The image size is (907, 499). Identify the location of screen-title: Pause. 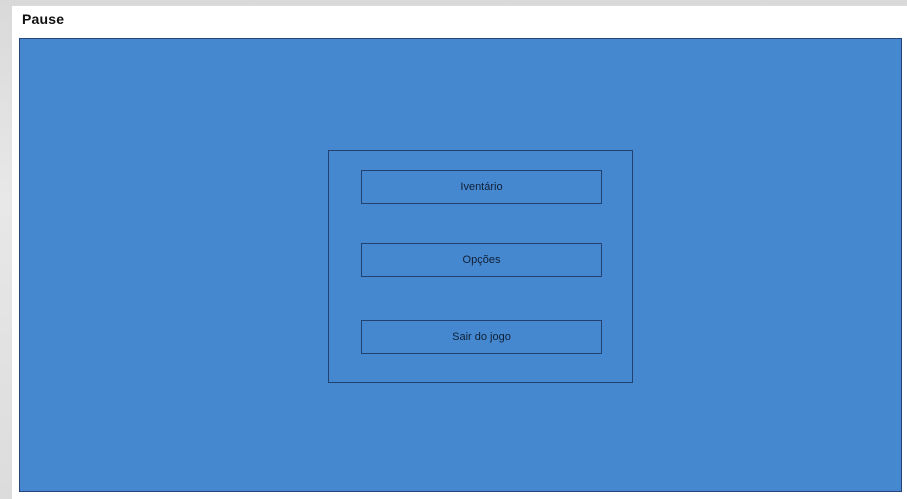
(43, 19).